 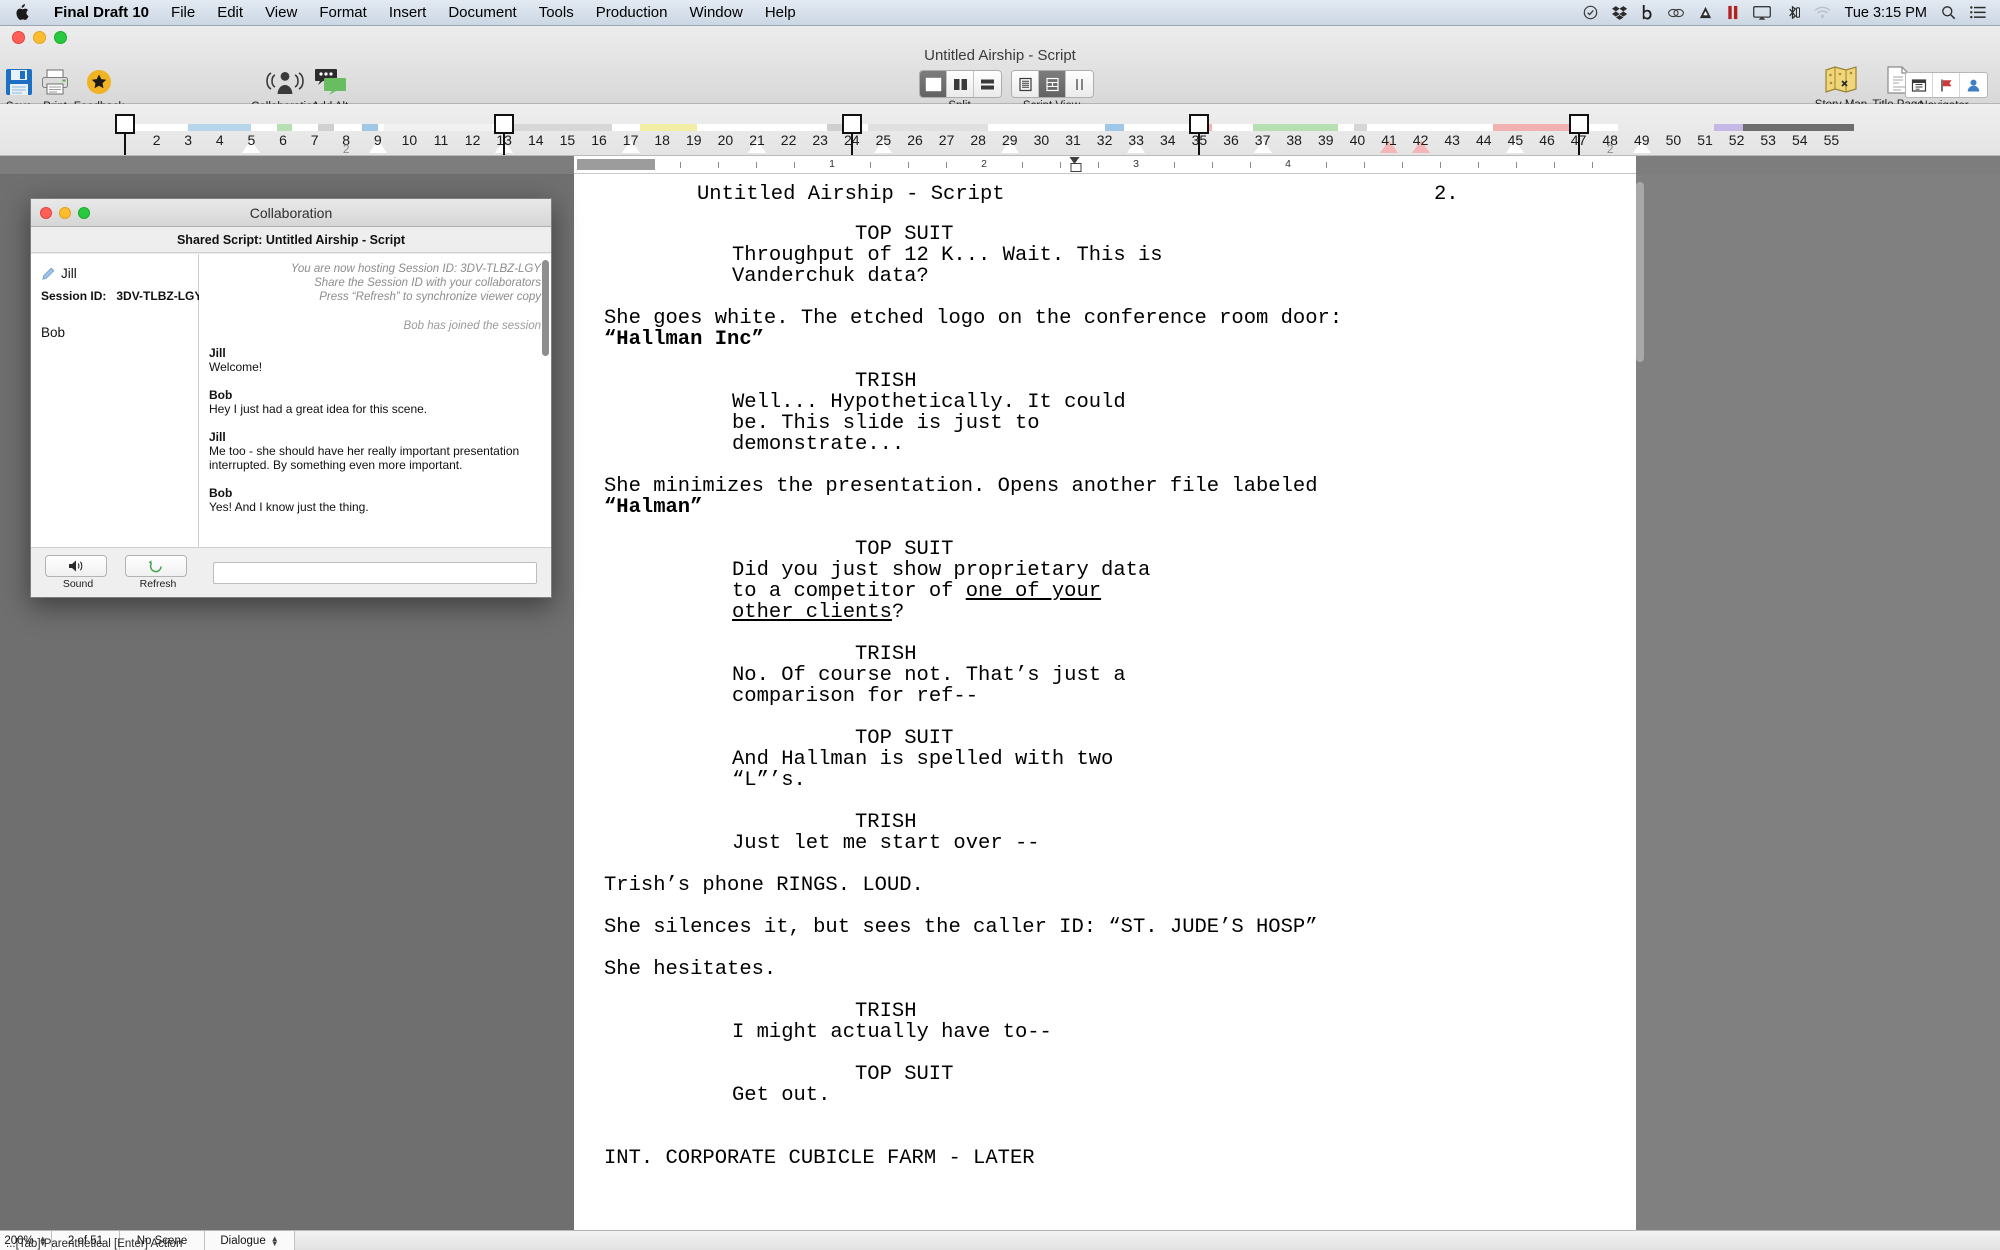 What do you see at coordinates (1647, 12) in the screenshot?
I see `b-letter-icon` at bounding box center [1647, 12].